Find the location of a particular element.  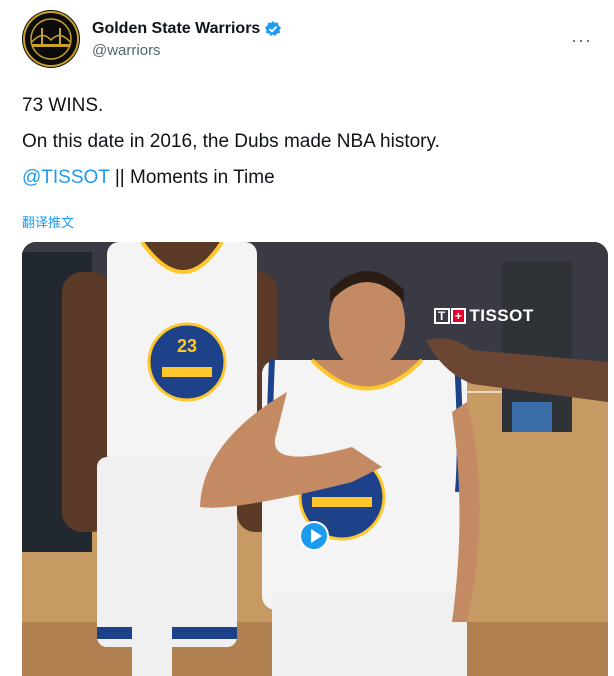

tweet-header: Golden State Warriors @warriors ··· is located at coordinates (307, 40).